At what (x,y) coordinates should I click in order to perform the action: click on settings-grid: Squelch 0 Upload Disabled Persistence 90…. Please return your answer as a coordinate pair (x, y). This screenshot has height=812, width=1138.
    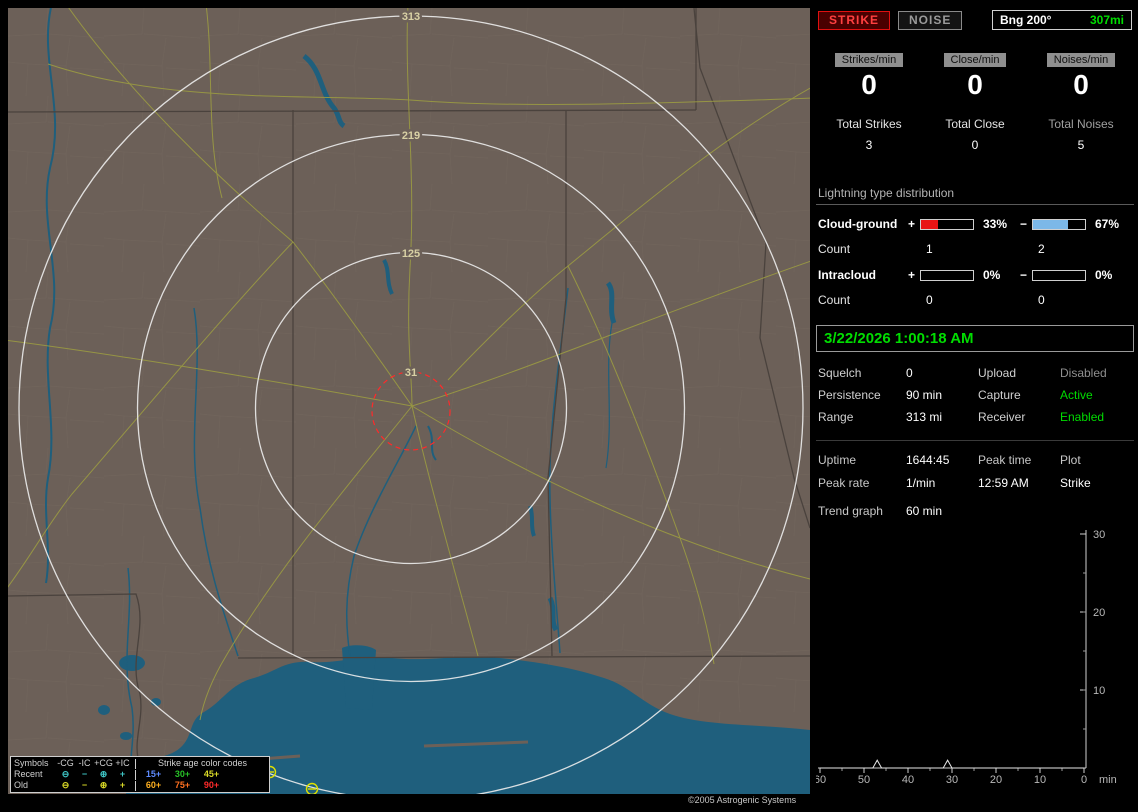
    Looking at the image, I should click on (975, 395).